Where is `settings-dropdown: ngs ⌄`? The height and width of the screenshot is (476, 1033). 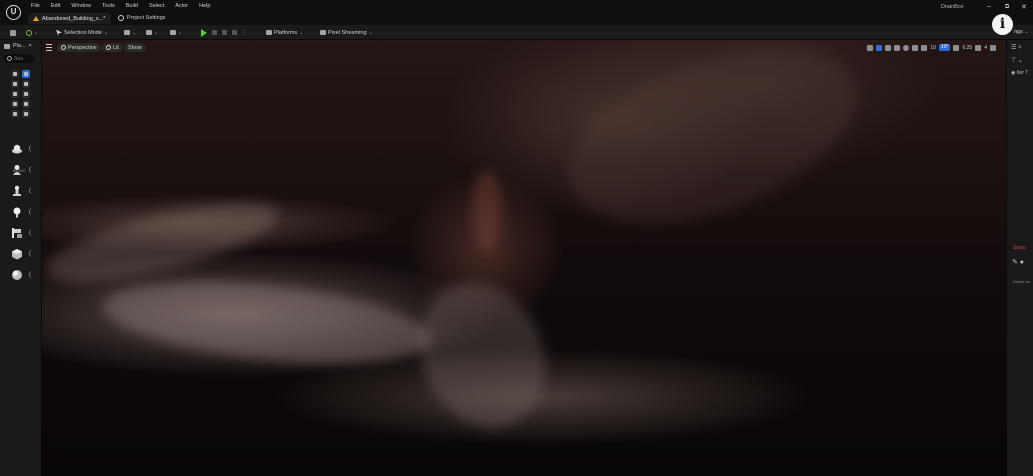 settings-dropdown: ngs ⌄ is located at coordinates (1021, 32).